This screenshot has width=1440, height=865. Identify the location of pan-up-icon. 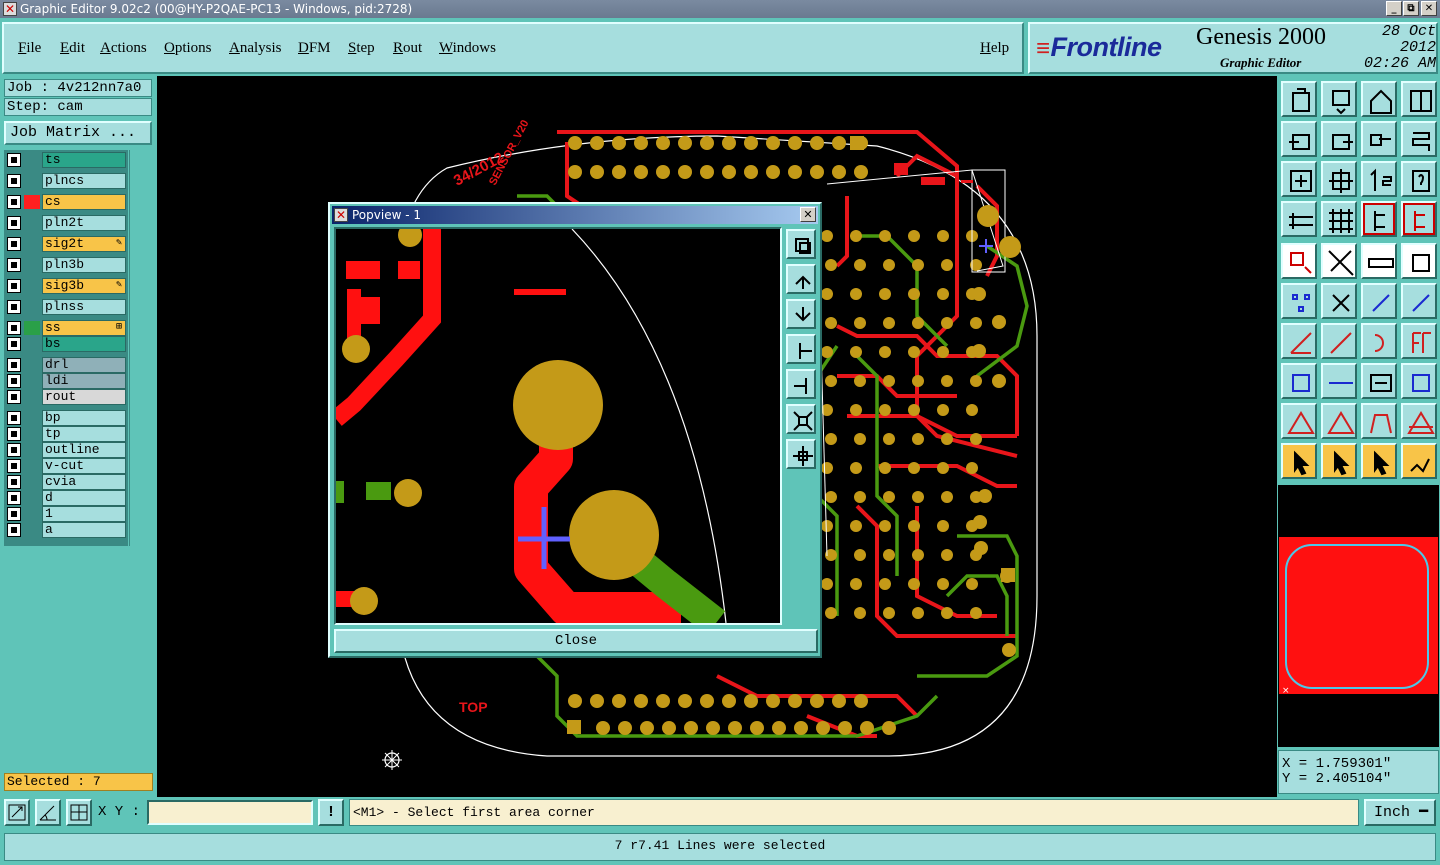
(801, 279).